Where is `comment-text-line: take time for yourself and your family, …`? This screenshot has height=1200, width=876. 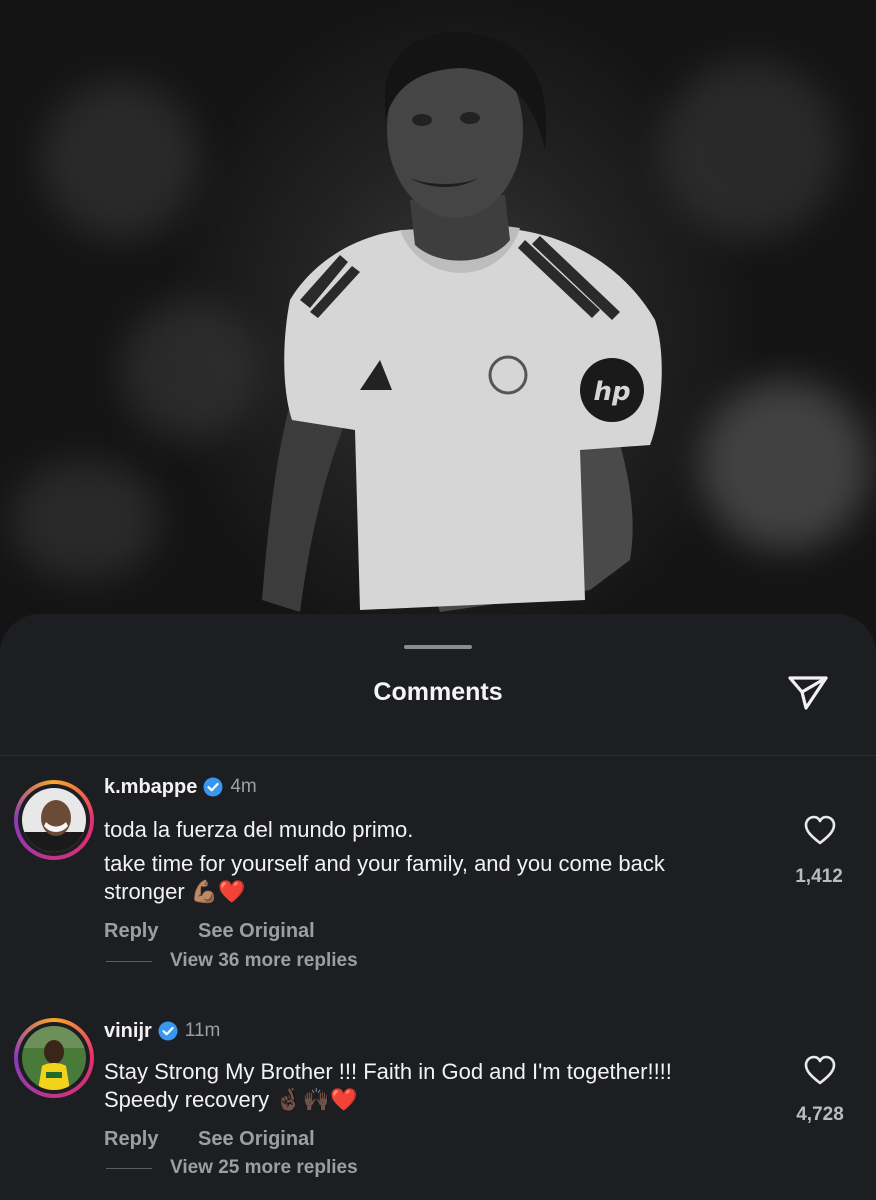 comment-text-line: take time for yourself and your family, … is located at coordinates (384, 863).